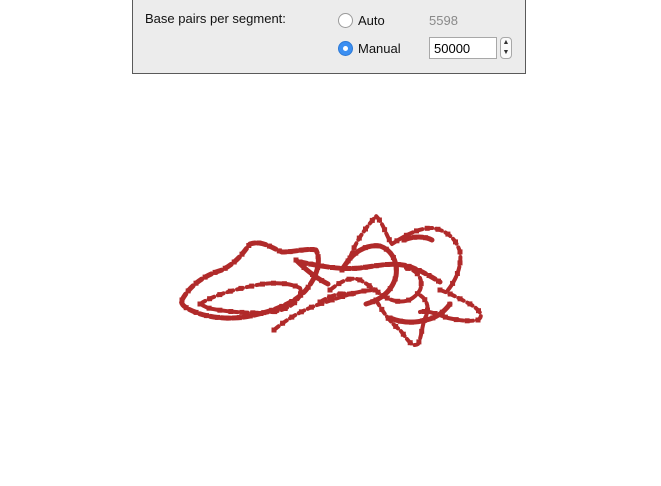  What do you see at coordinates (331, 280) in the screenshot?
I see `chromosome-strand` at bounding box center [331, 280].